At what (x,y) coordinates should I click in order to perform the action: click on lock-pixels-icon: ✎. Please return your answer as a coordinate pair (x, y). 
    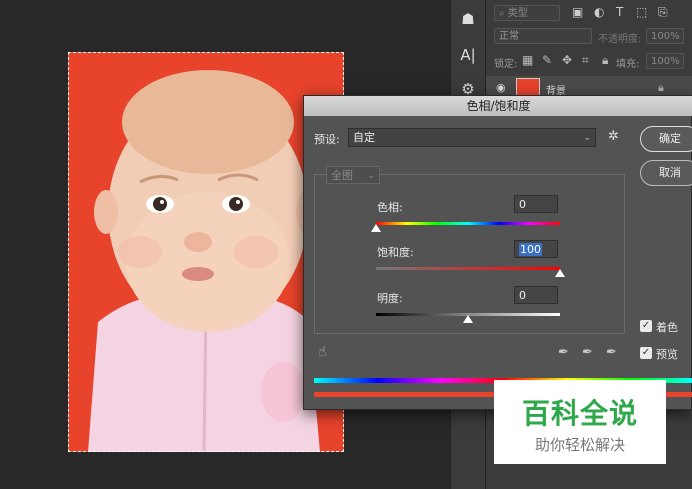
    Looking at the image, I should click on (547, 60).